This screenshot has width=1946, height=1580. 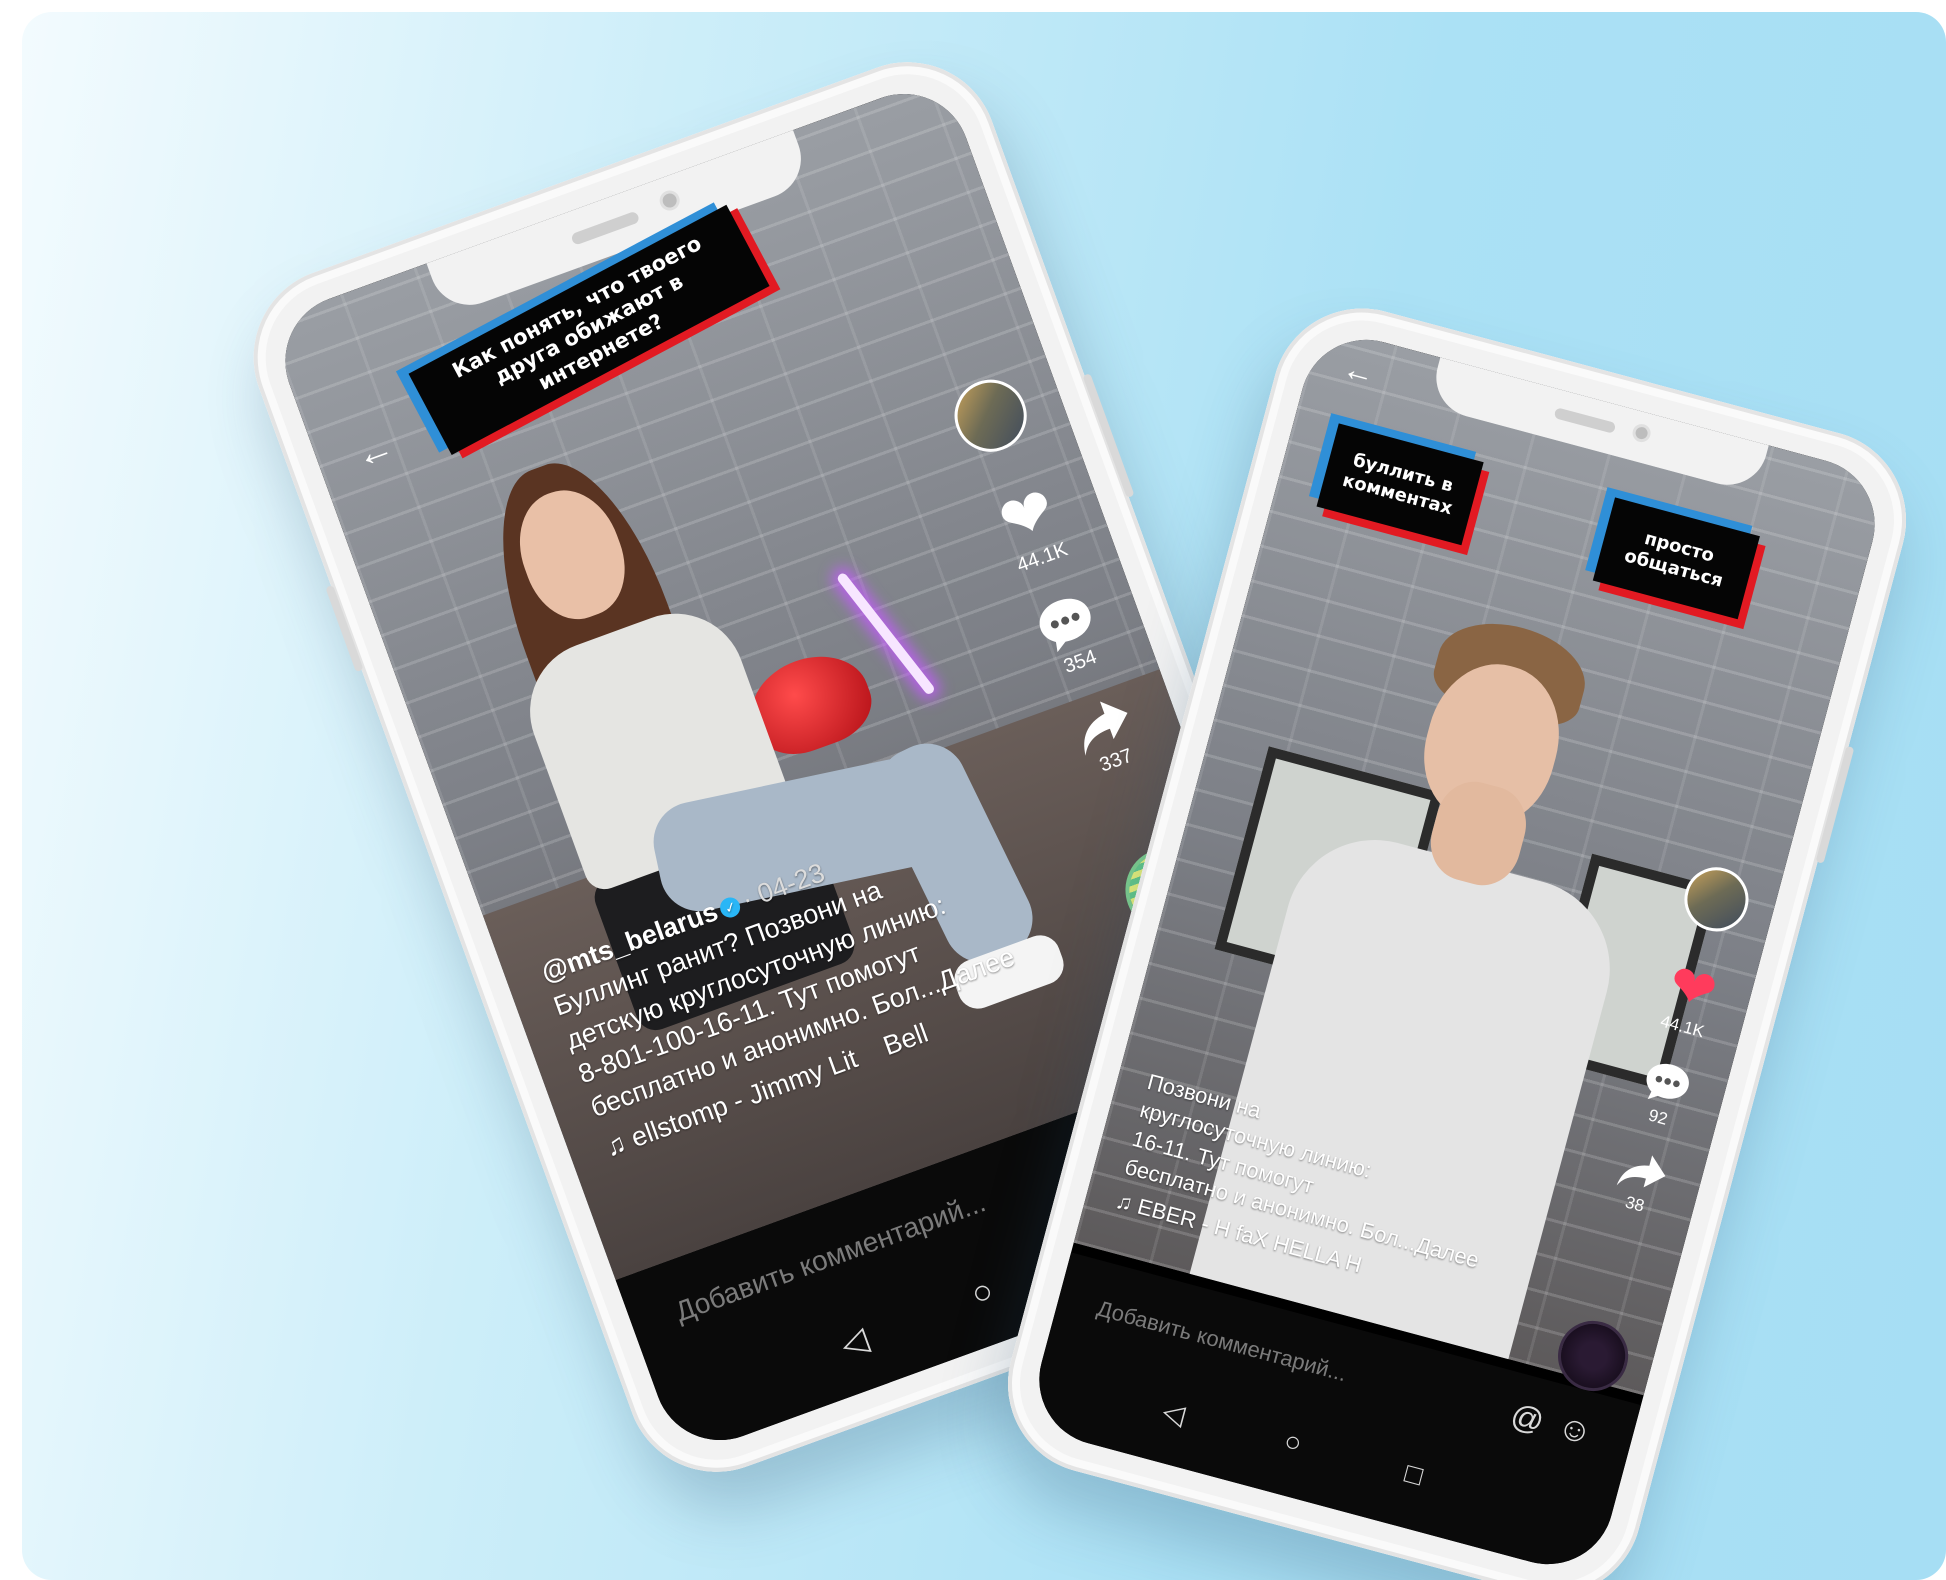 What do you see at coordinates (730, 907) in the screenshot?
I see `verified-badge-icon: ✓` at bounding box center [730, 907].